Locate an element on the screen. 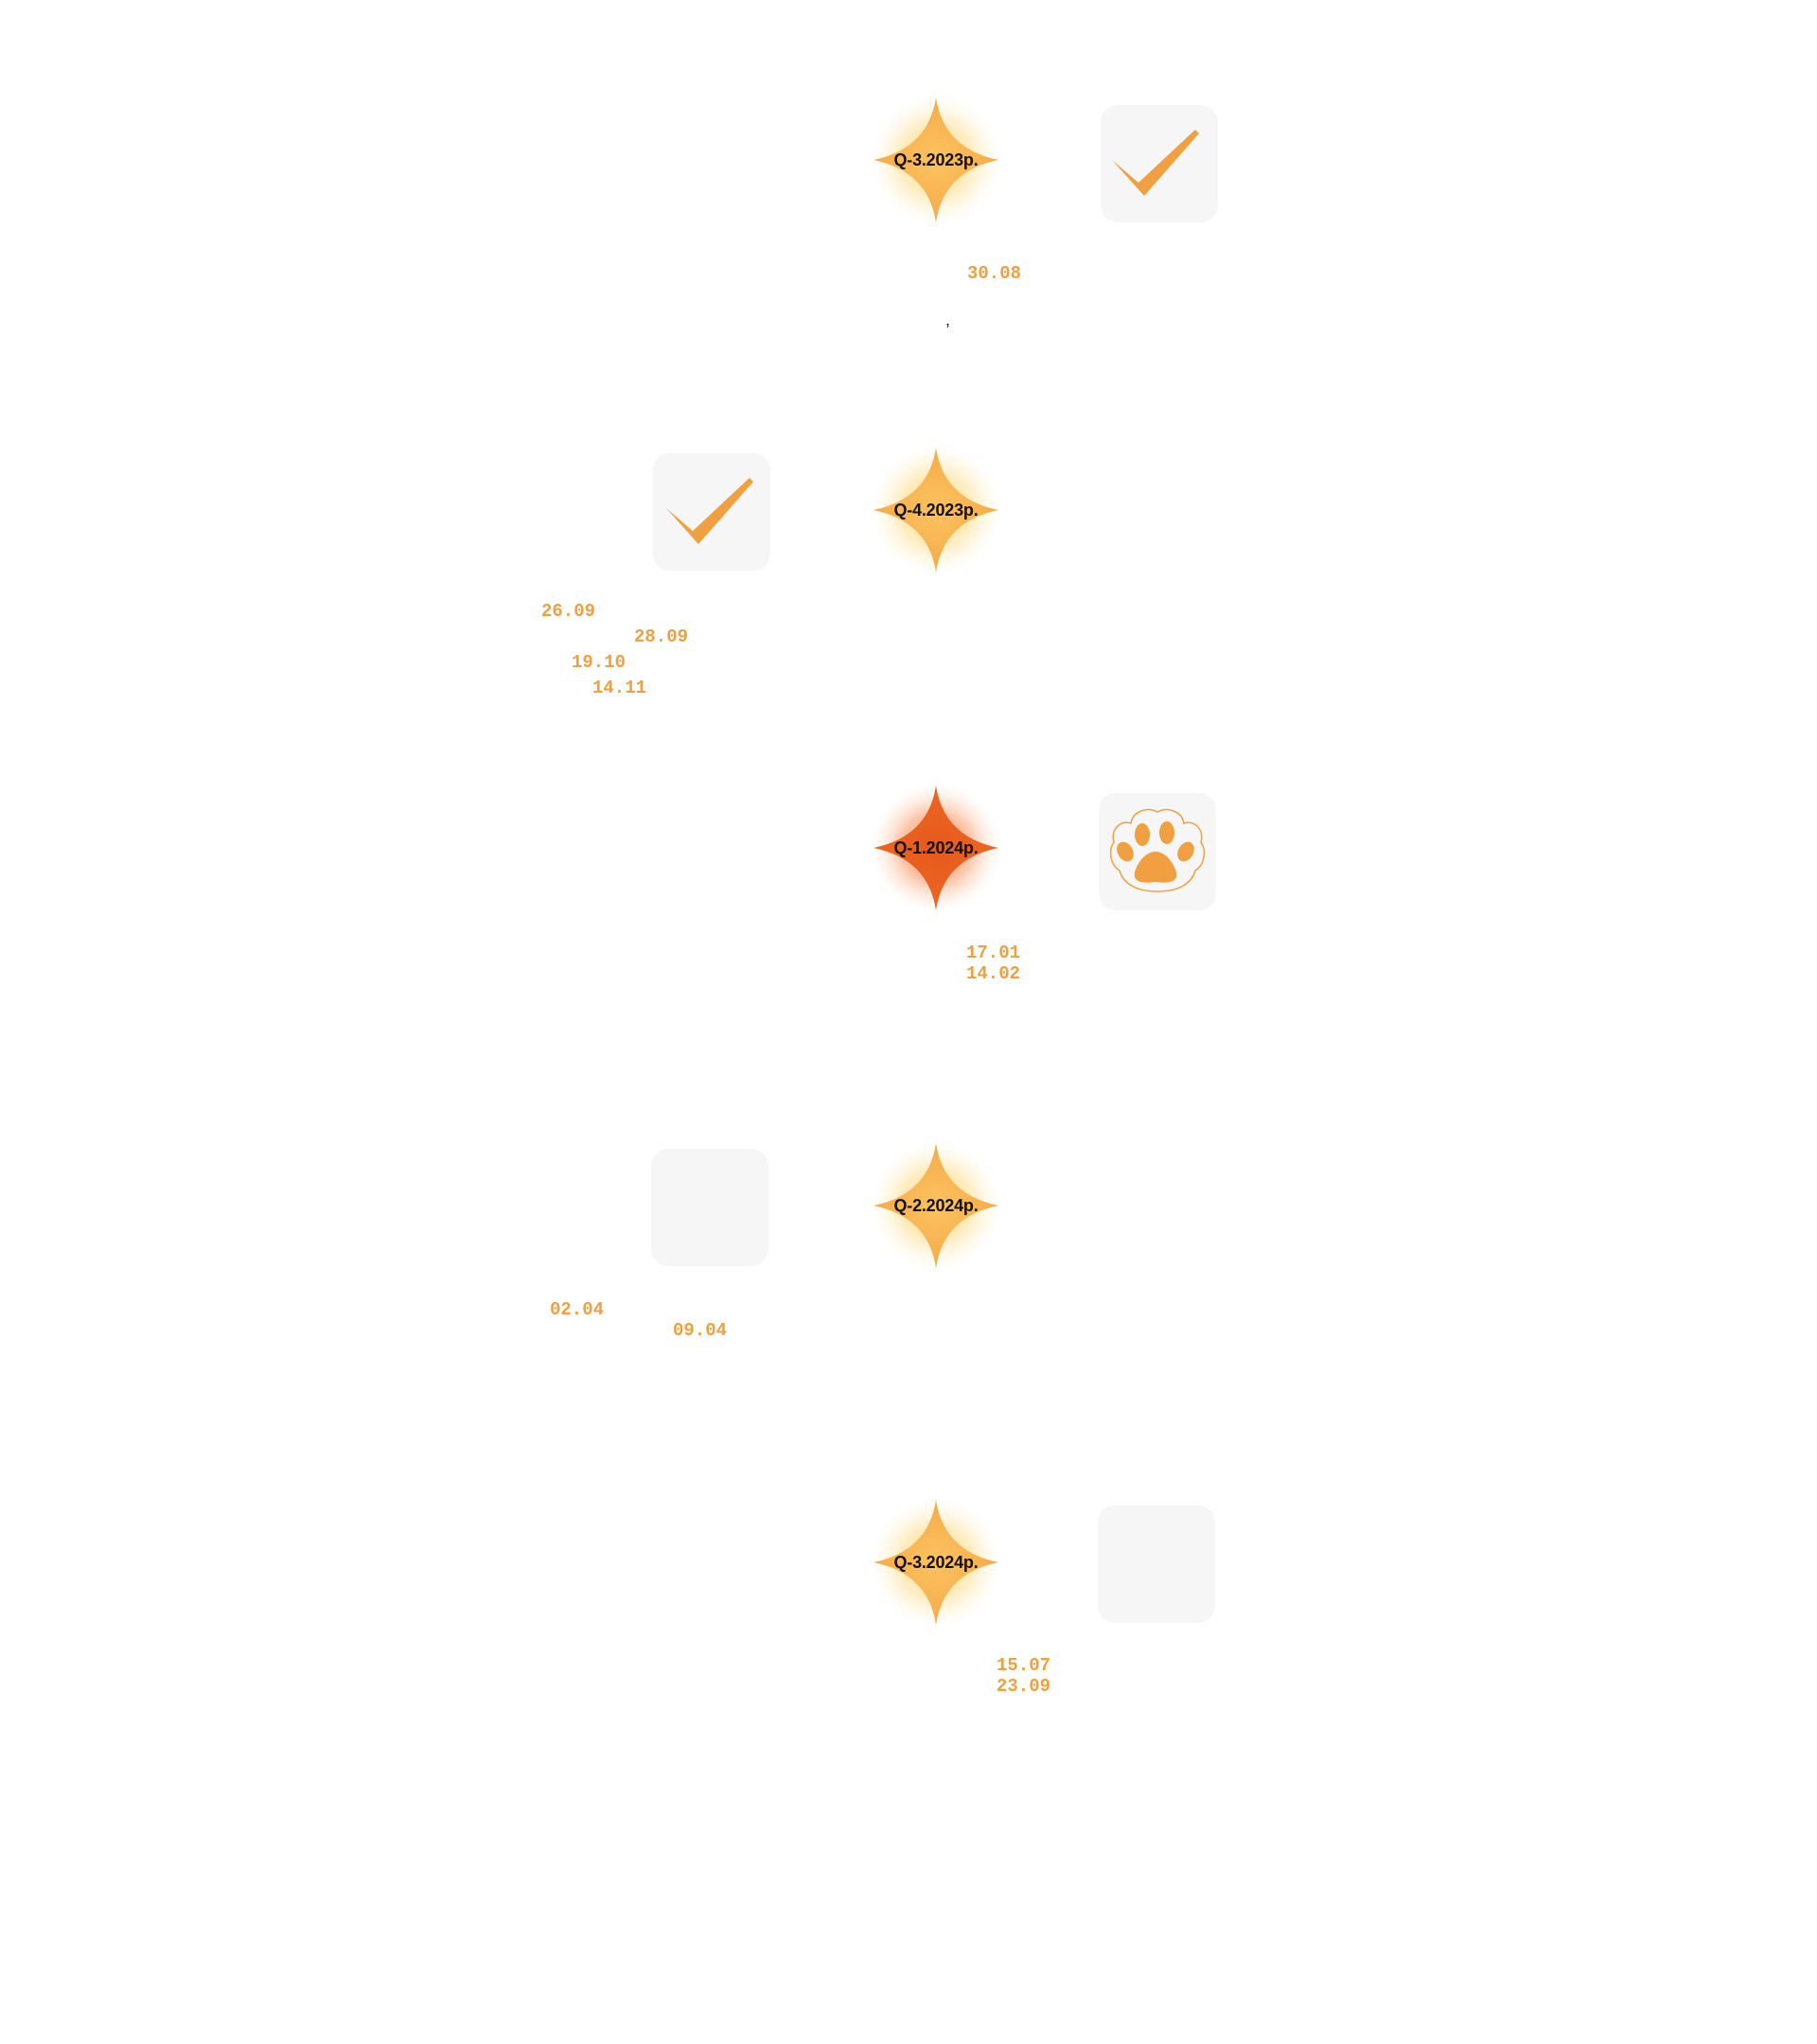 The width and height of the screenshot is (1817, 2044). milestone-label: Q-2.2024р. is located at coordinates (936, 1205).